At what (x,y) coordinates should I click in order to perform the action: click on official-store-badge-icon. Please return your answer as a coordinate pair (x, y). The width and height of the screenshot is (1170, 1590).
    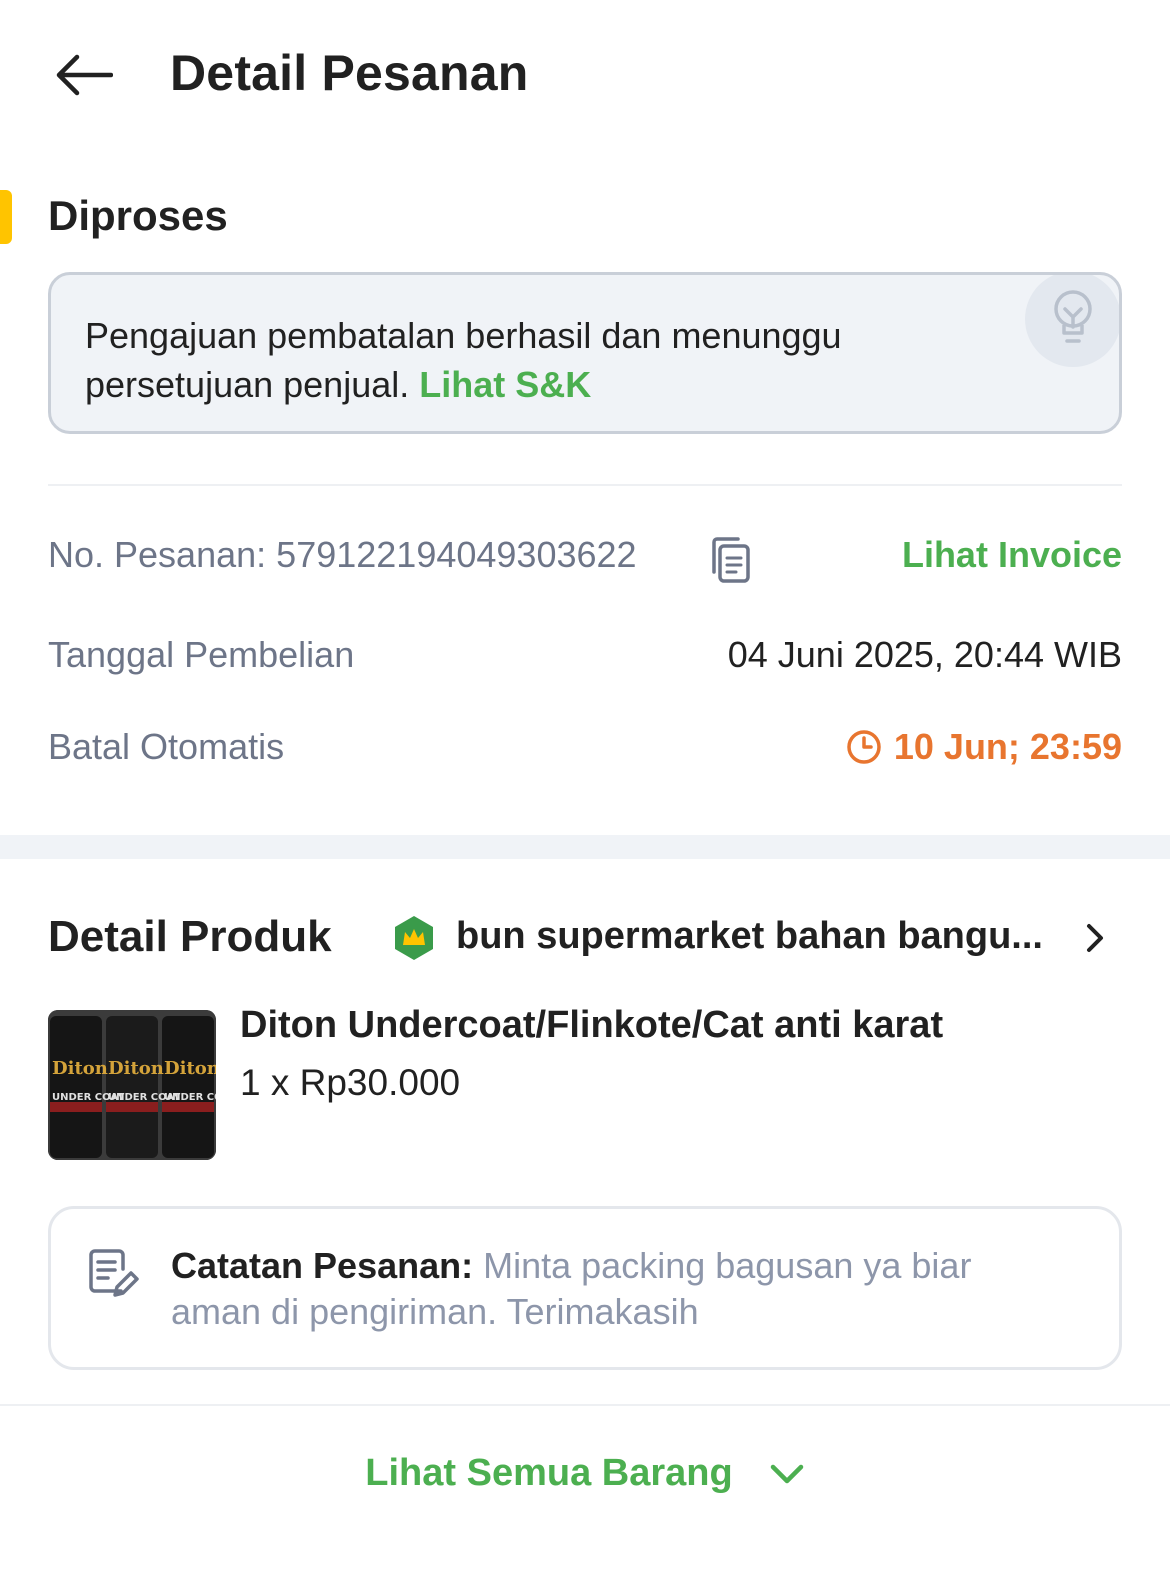
    Looking at the image, I should click on (414, 938).